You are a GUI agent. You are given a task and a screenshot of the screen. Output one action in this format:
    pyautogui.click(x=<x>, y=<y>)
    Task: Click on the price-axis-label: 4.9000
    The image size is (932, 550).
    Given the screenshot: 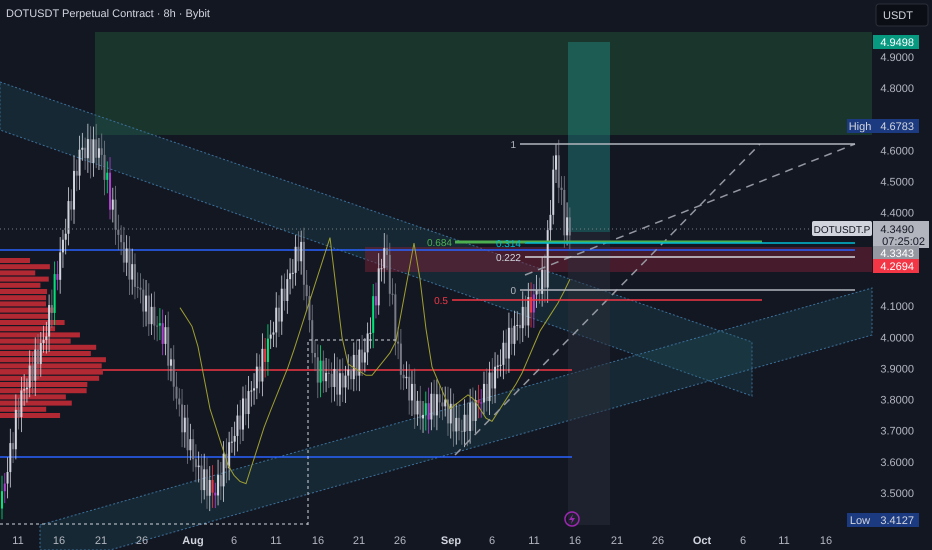 What is the action you would take?
    pyautogui.click(x=897, y=58)
    